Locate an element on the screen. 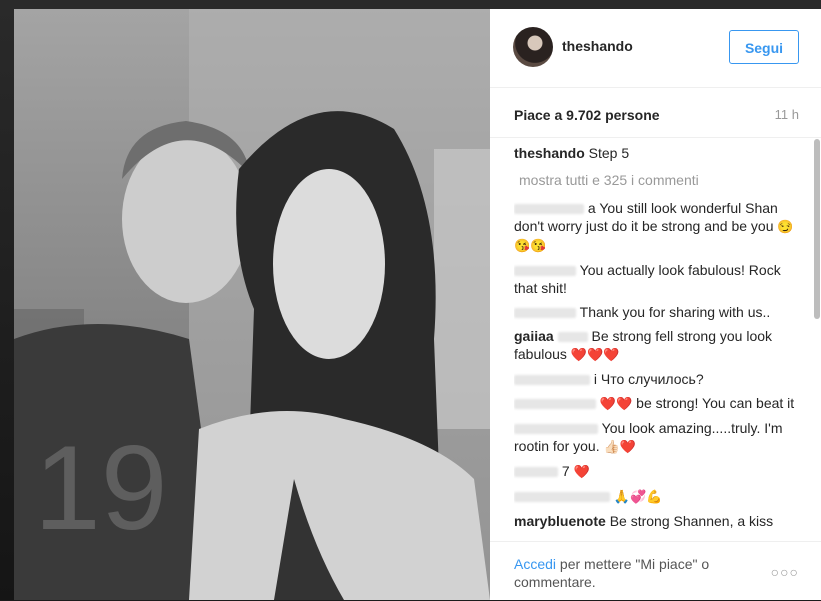 Image resolution: width=821 pixels, height=601 pixels. author-username: theshando is located at coordinates (597, 46).